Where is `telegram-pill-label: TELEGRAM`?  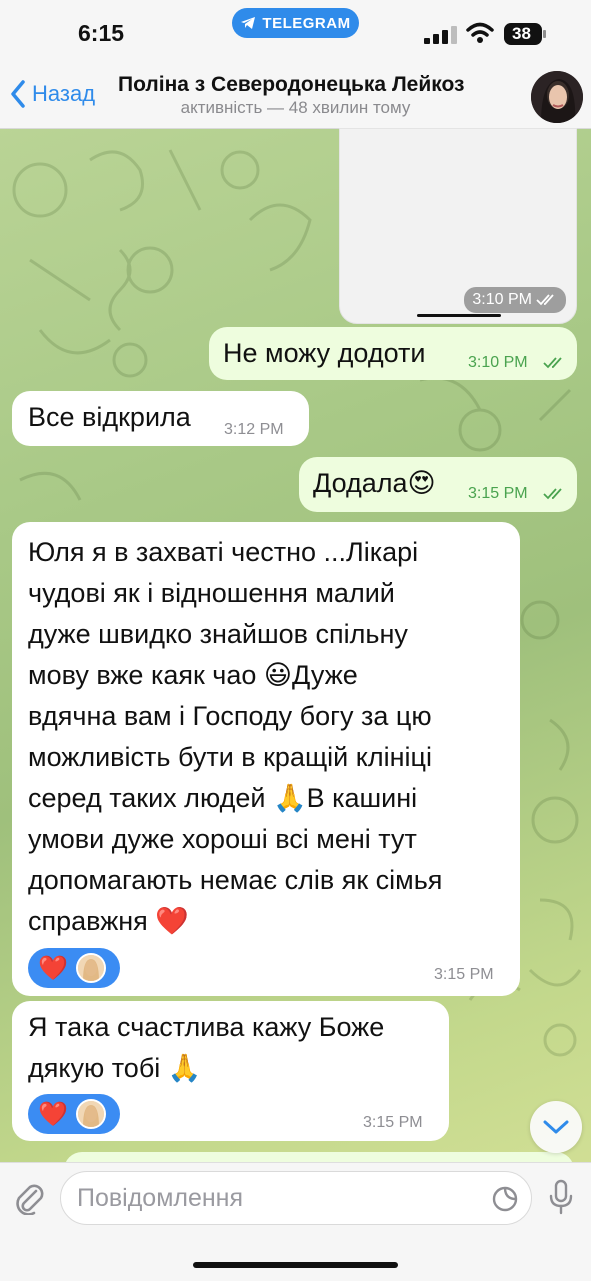 telegram-pill-label: TELEGRAM is located at coordinates (306, 23).